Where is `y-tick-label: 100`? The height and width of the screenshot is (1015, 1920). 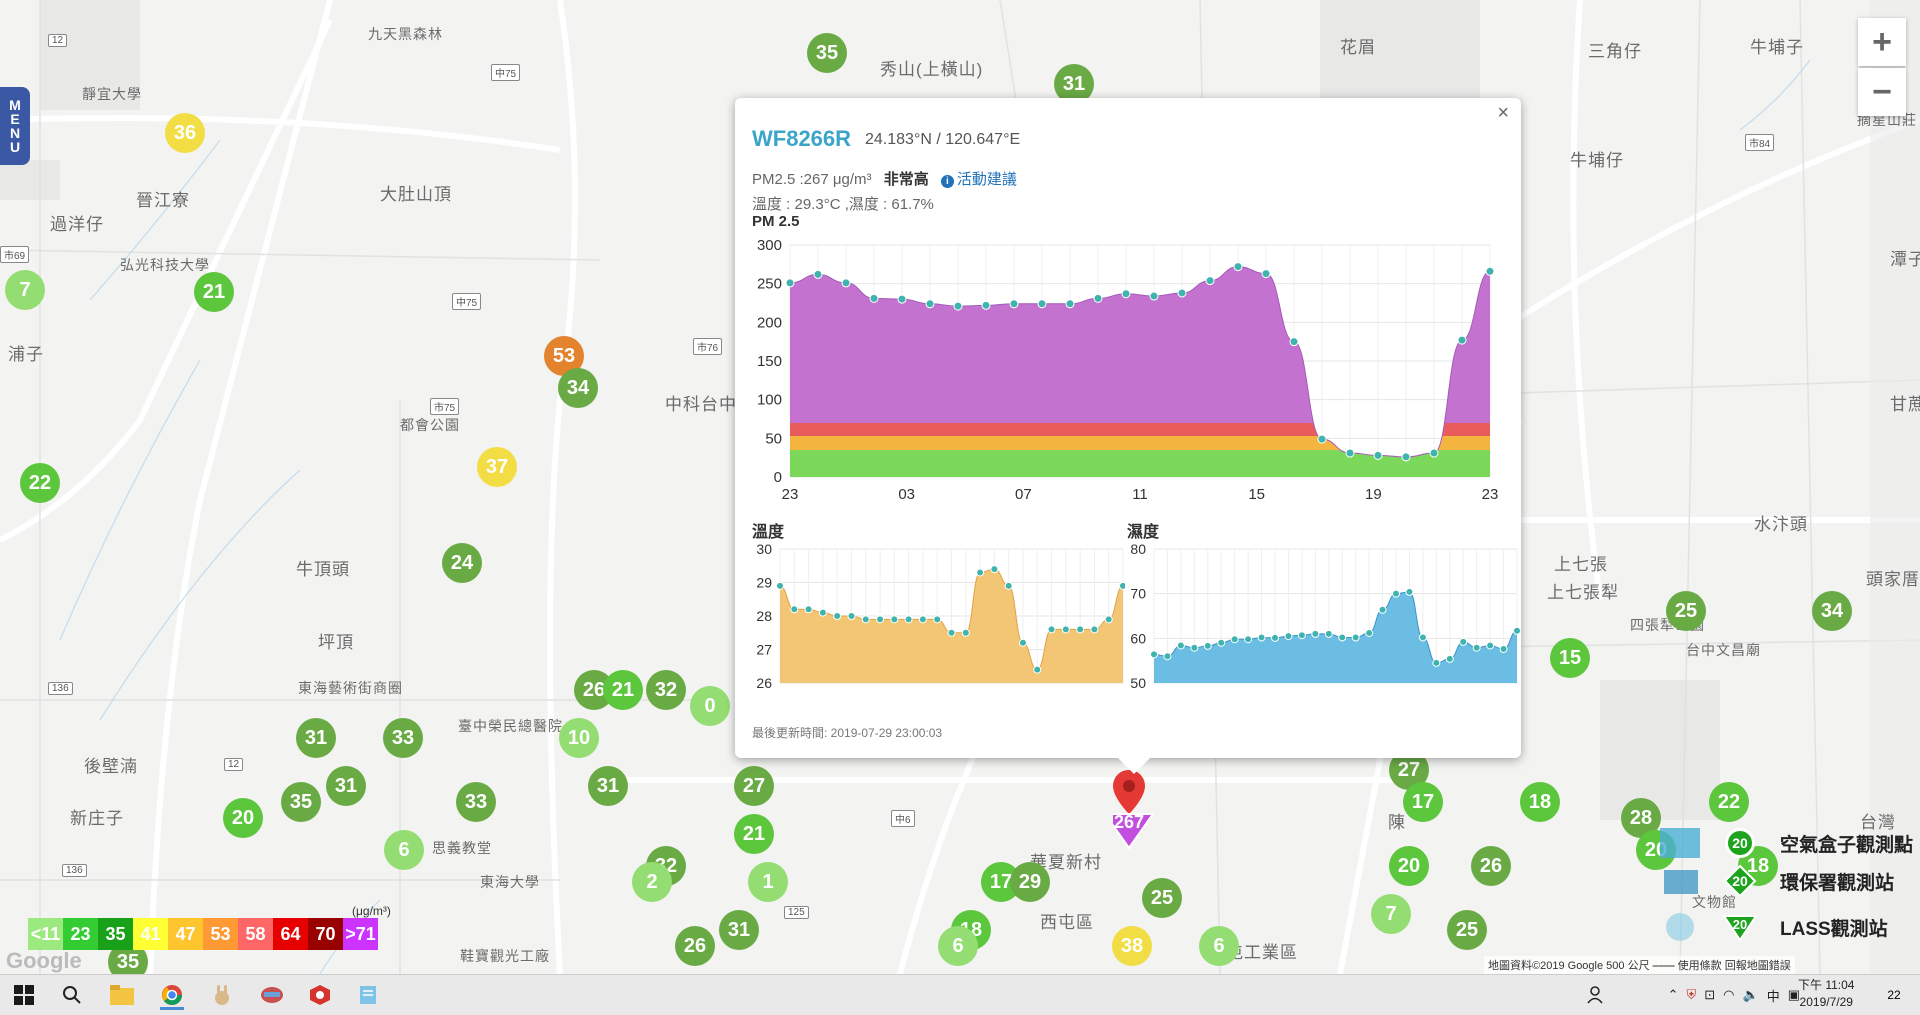
y-tick-label: 100 is located at coordinates (769, 400).